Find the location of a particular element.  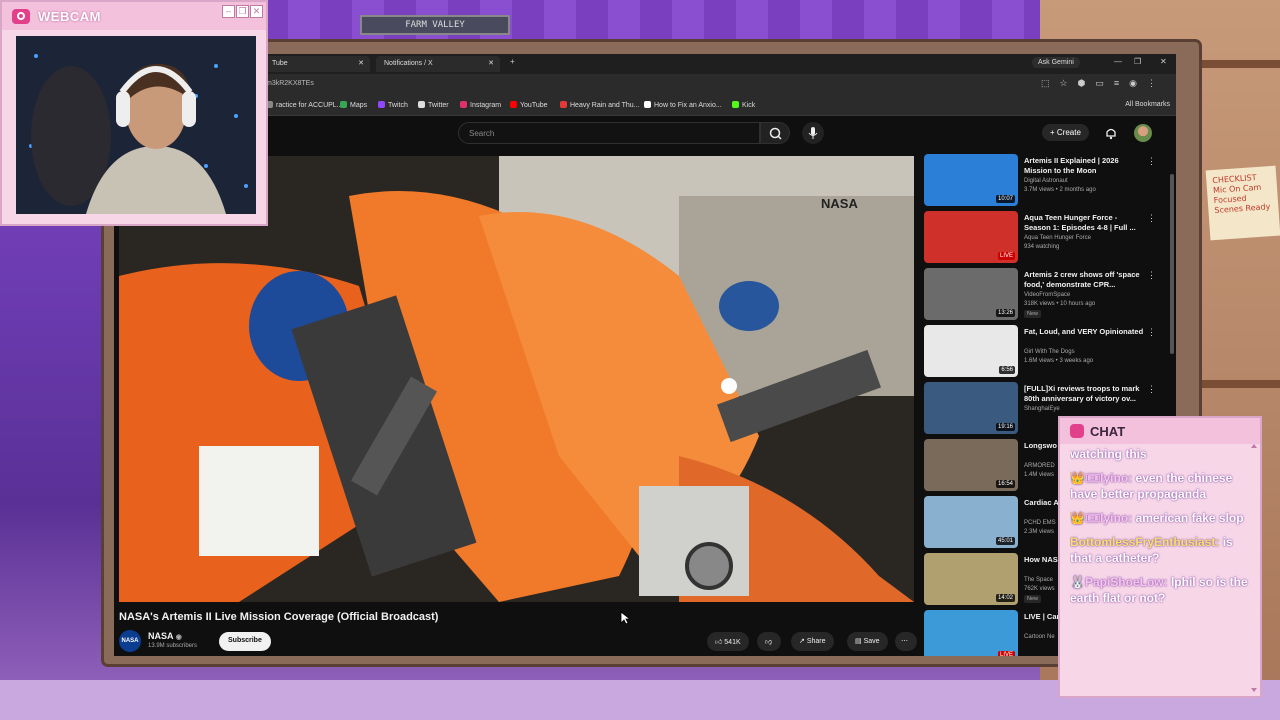

bookmark-item: Instagram is located at coordinates (480, 105).